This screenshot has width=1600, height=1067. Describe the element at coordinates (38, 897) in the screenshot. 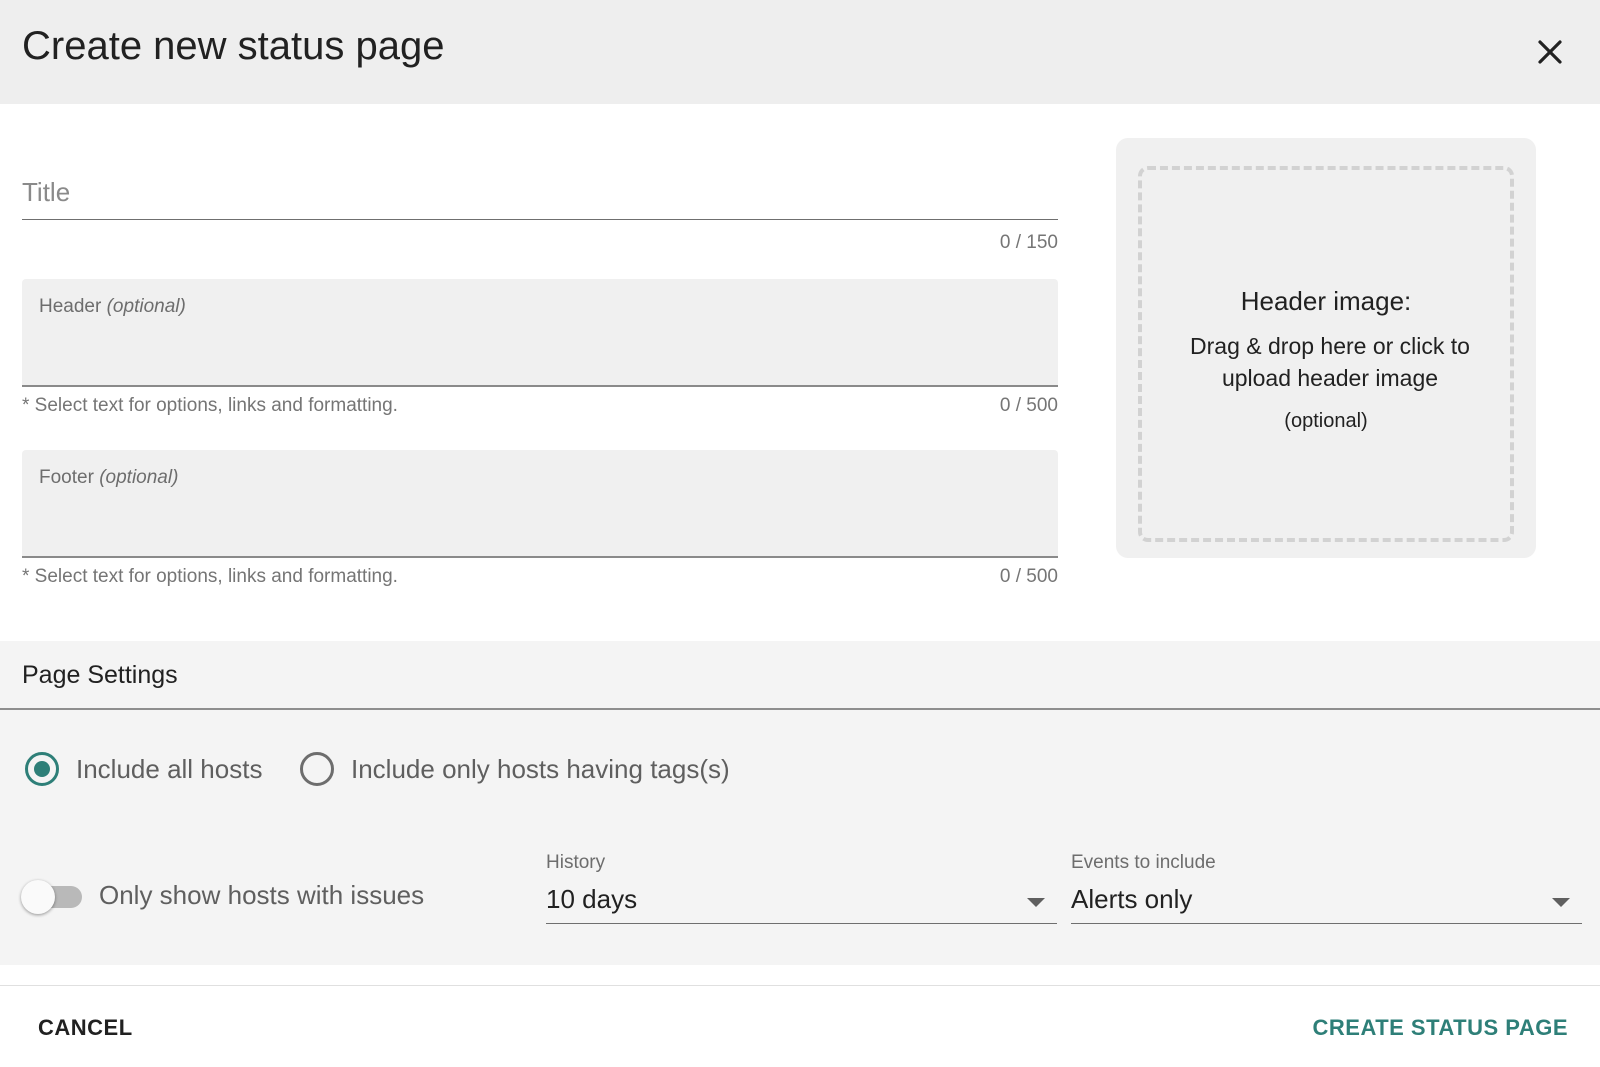

I see `only-issues-toggle-thumb` at that location.